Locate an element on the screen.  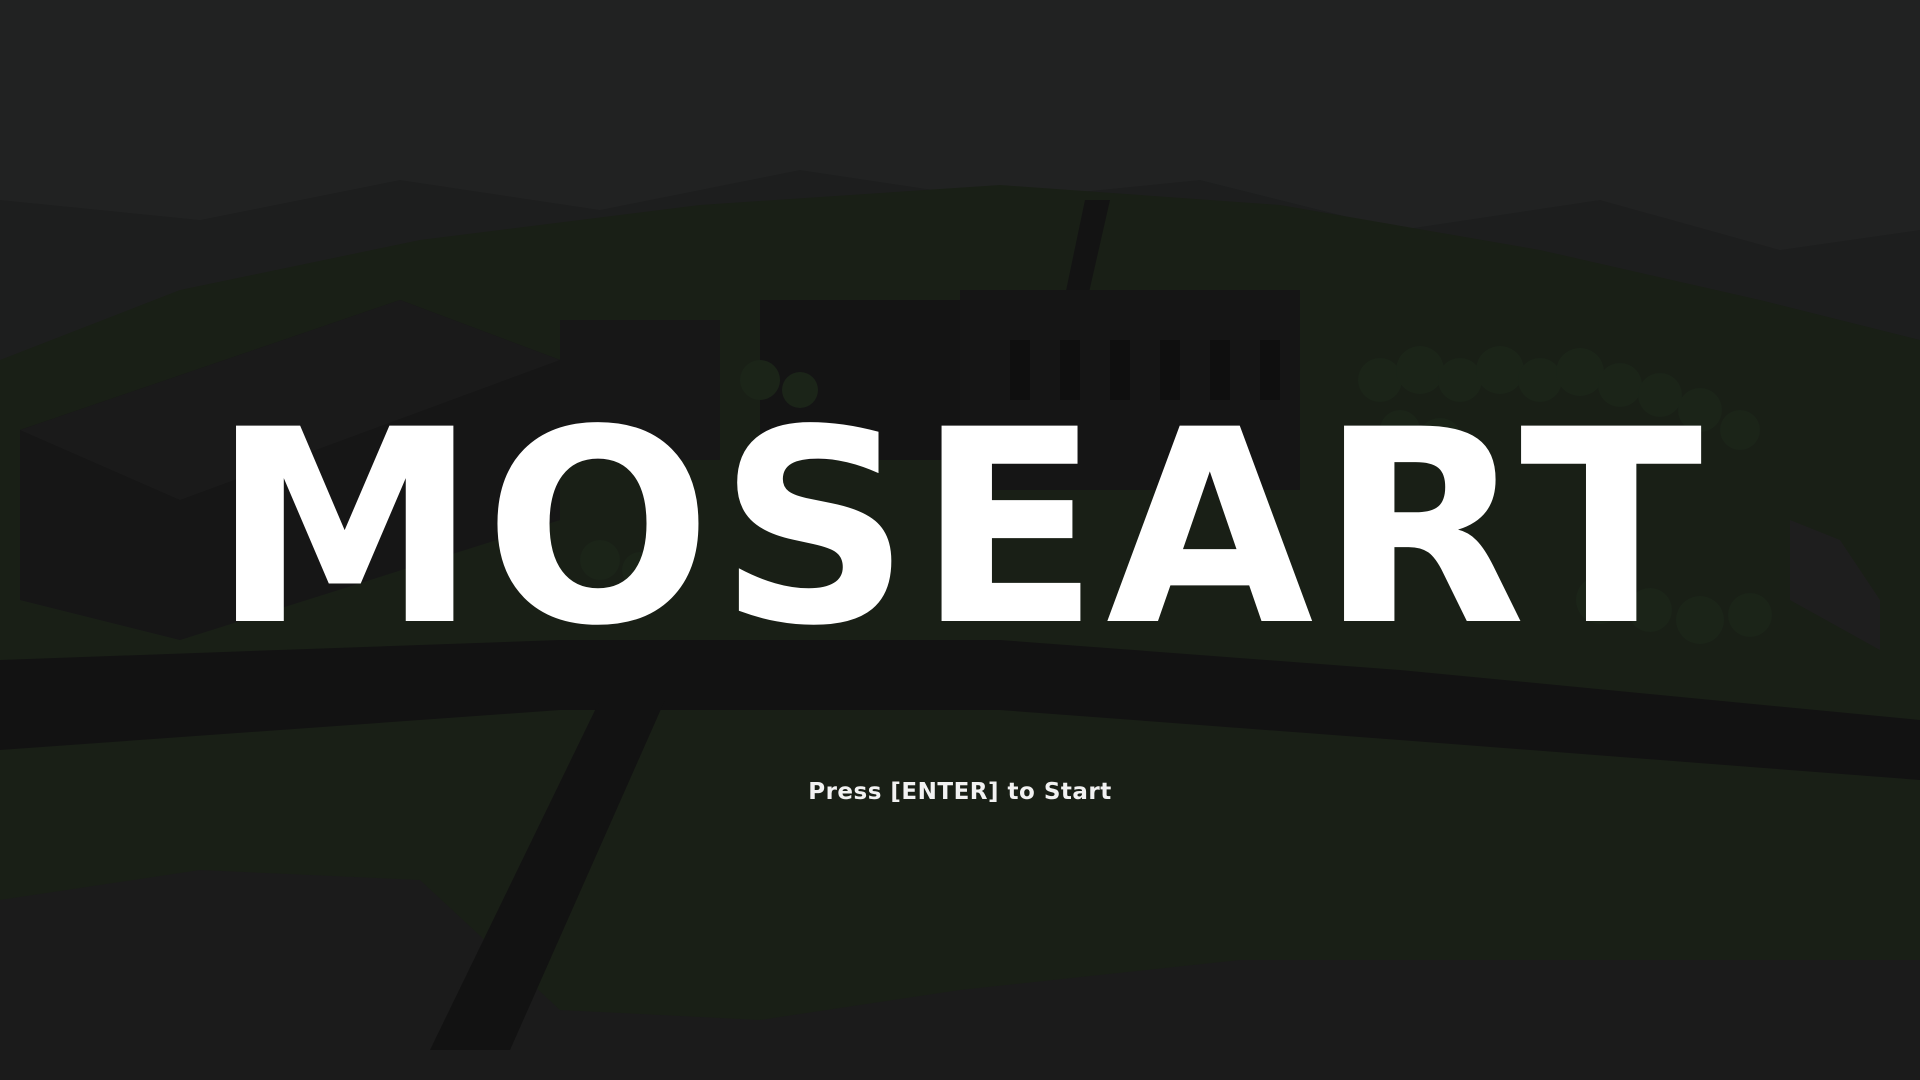
start-prompt: Press [ENTER] to Start is located at coordinates (960, 792).